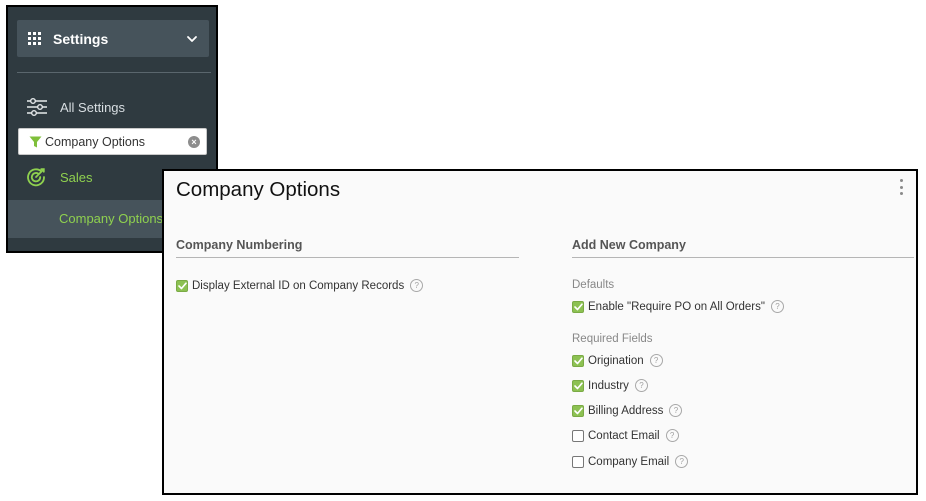 This screenshot has height=501, width=926. Describe the element at coordinates (578, 461) in the screenshot. I see `checkbox-company-email` at that location.